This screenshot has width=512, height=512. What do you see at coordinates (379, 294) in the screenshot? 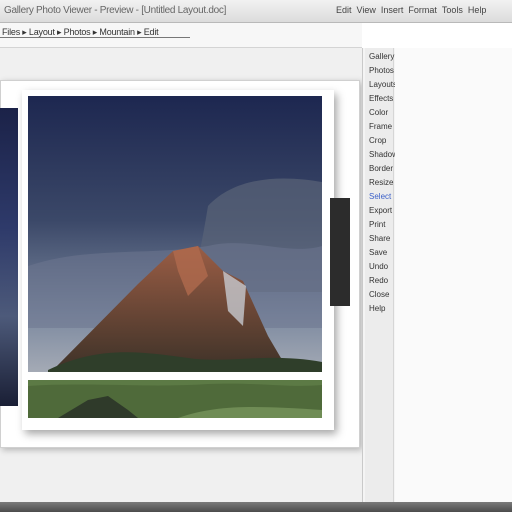
I see `panel-item-close: Close` at bounding box center [379, 294].